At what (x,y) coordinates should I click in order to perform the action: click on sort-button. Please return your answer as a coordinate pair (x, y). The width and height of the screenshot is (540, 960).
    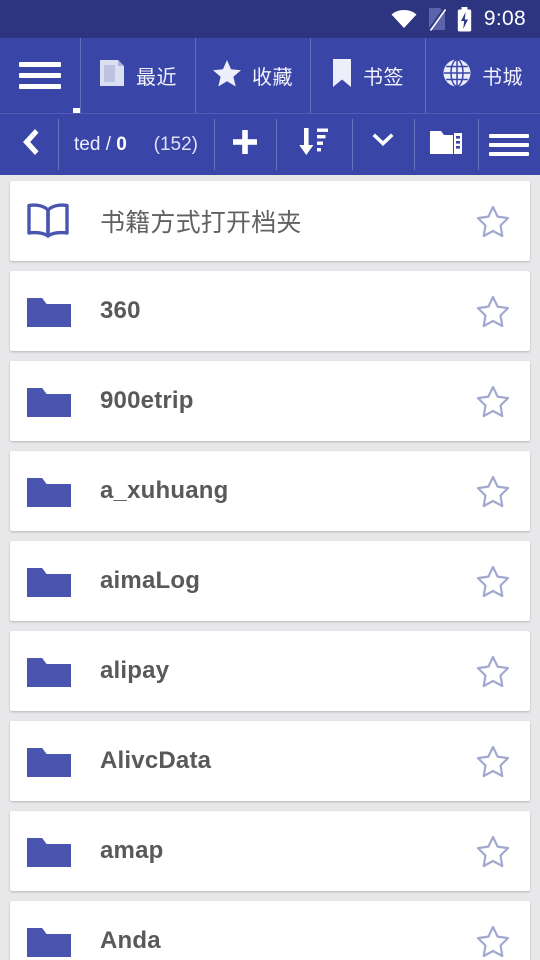
    Looking at the image, I should click on (314, 144).